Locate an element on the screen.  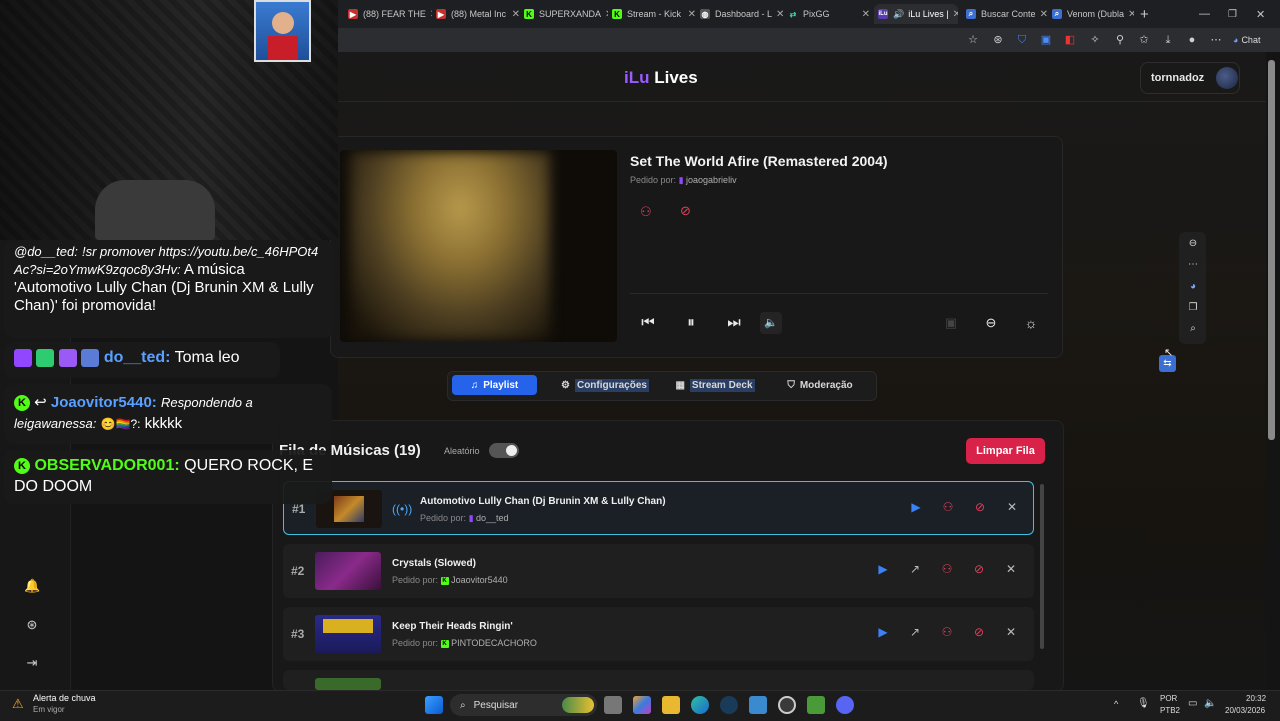
previous-button: ⏮ is located at coordinates (648, 323).